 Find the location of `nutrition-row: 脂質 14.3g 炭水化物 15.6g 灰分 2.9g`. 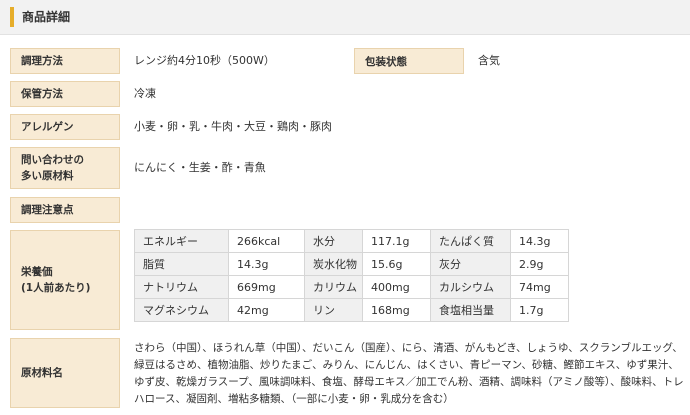

nutrition-row: 脂質 14.3g 炭水化物 15.6g 灰分 2.9g is located at coordinates (351, 264).